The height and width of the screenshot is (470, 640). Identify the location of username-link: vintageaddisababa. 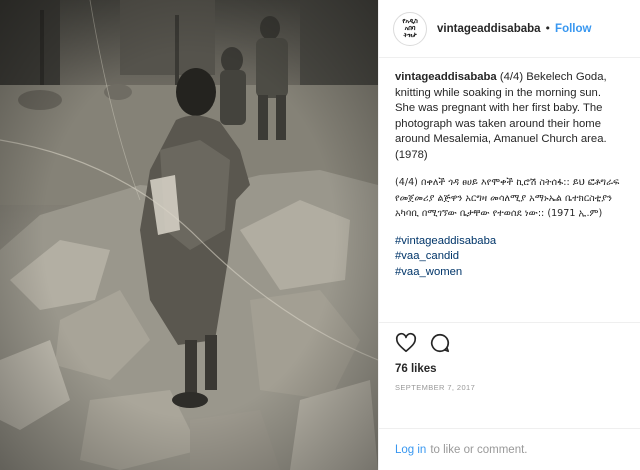
(489, 29).